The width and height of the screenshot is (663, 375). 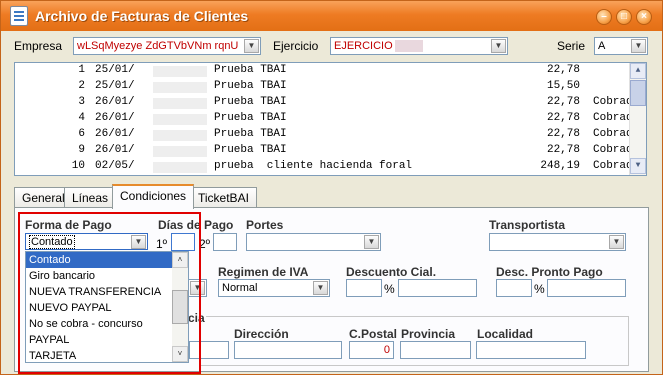 I want to click on invoice-number: 10, so click(x=78, y=166).